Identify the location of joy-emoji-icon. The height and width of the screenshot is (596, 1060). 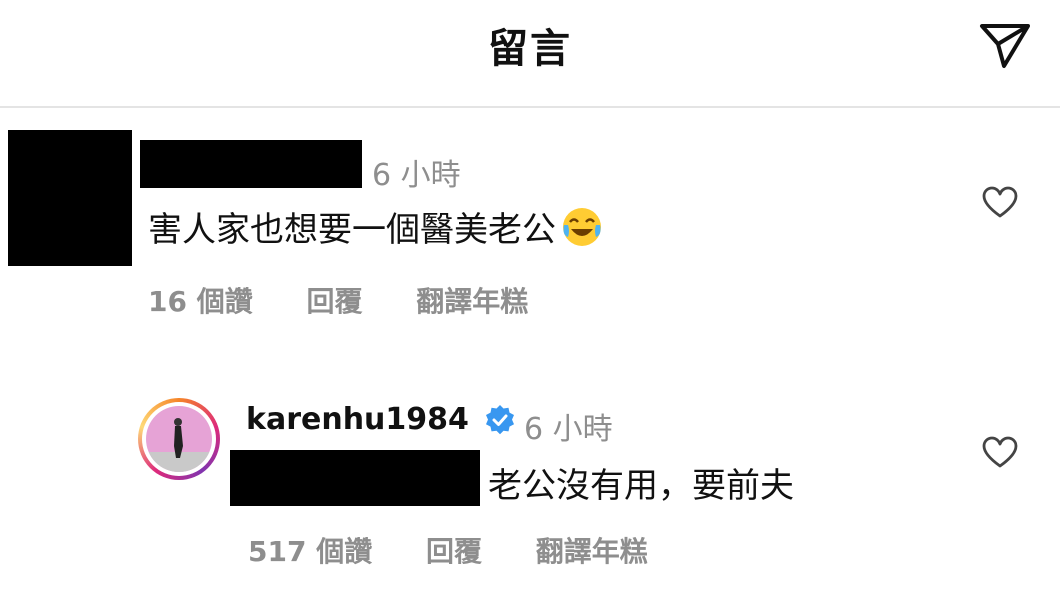
(582, 227).